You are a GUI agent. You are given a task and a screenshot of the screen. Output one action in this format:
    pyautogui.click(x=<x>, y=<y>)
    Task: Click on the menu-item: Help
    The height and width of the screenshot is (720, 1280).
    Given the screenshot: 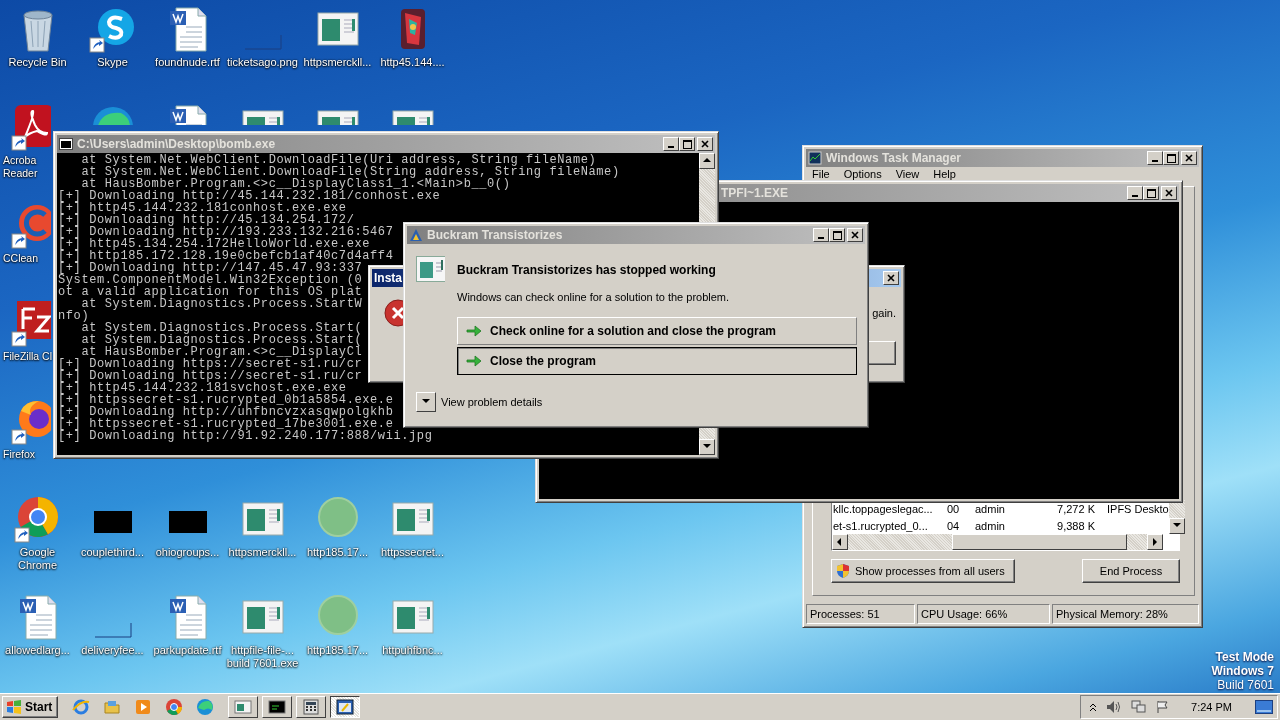 What is the action you would take?
    pyautogui.click(x=944, y=174)
    